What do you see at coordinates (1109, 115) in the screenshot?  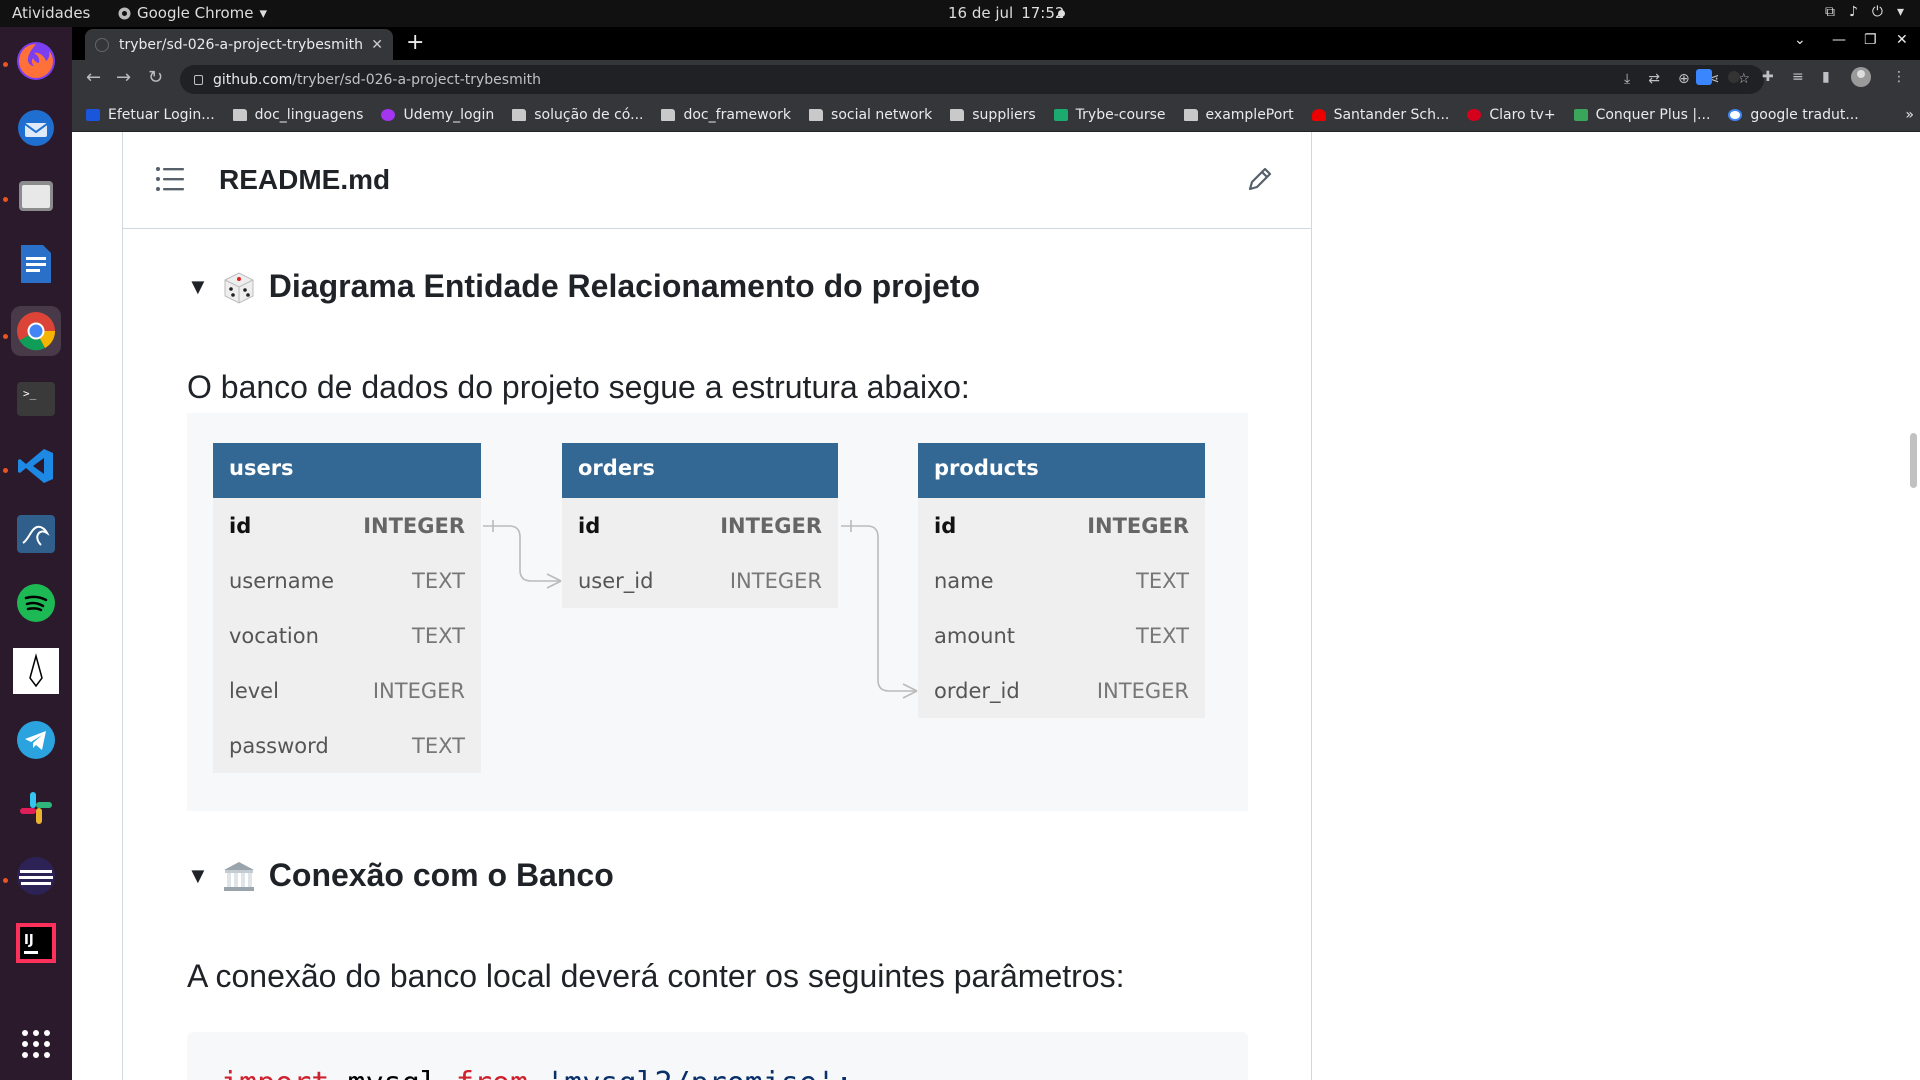 I see `bookmark: Trybe-course` at bounding box center [1109, 115].